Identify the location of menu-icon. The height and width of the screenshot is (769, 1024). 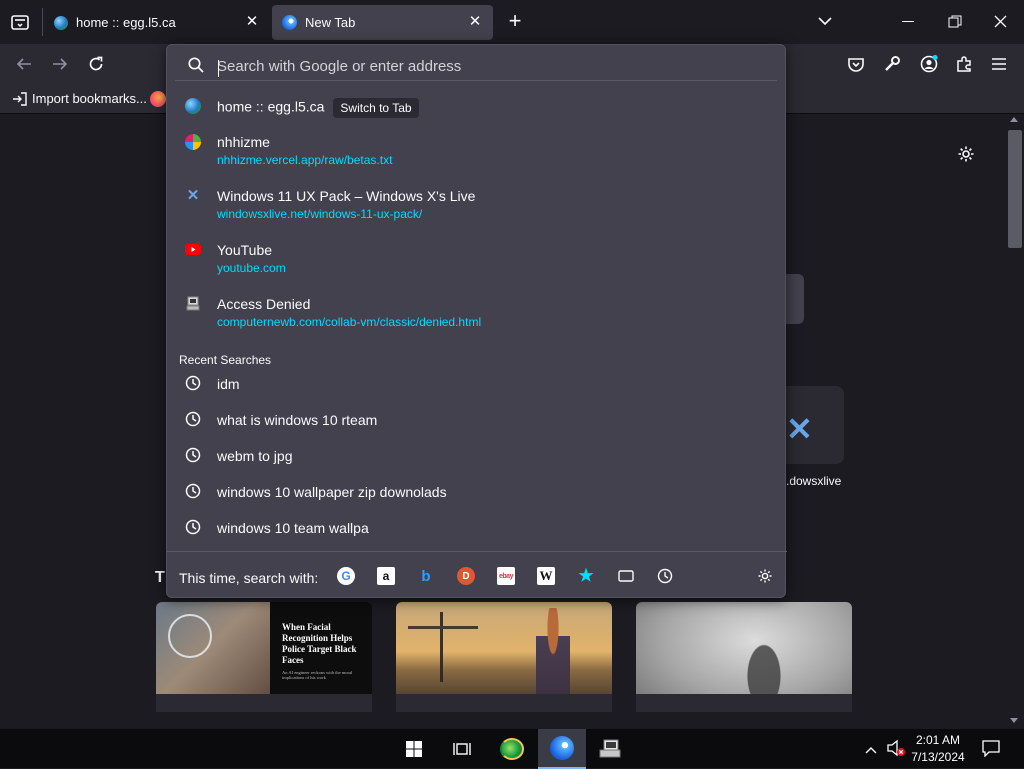
(999, 64).